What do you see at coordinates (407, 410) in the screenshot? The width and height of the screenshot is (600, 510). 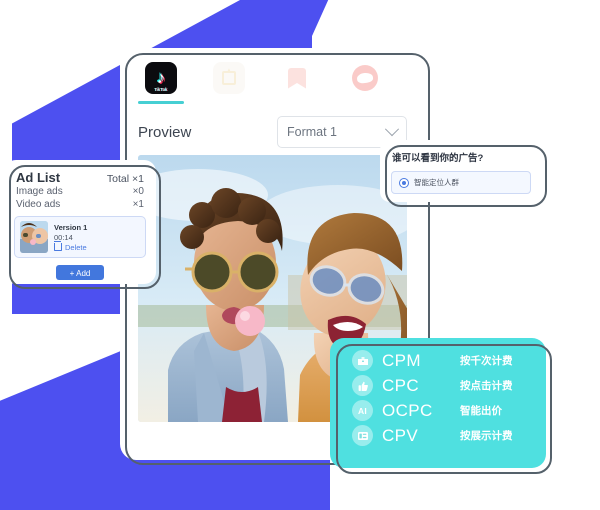 I see `billing-code-ocpc: OCPC` at bounding box center [407, 410].